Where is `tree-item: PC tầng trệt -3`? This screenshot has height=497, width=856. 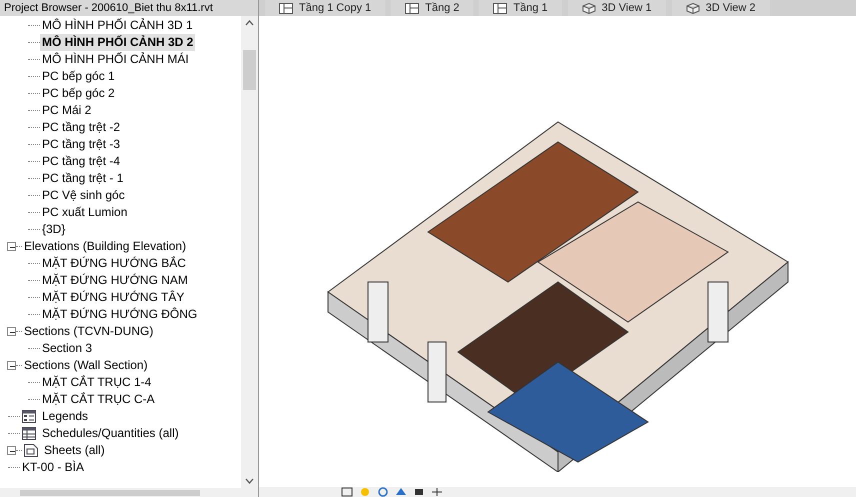 tree-item: PC tầng trệt -3 is located at coordinates (81, 144).